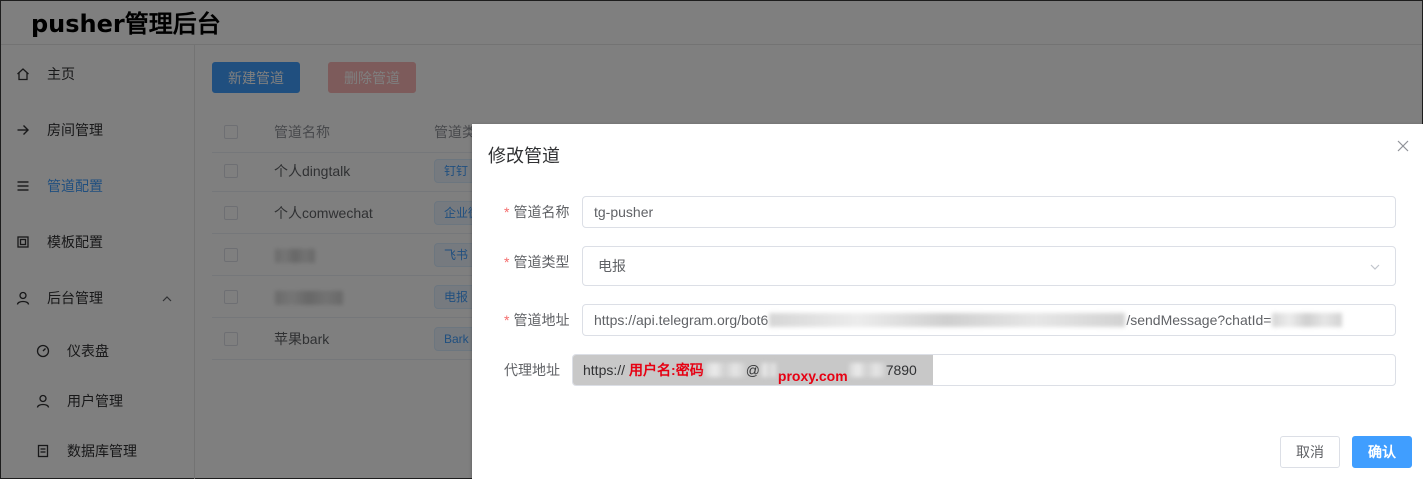  I want to click on redacted-host-part, so click(768, 370).